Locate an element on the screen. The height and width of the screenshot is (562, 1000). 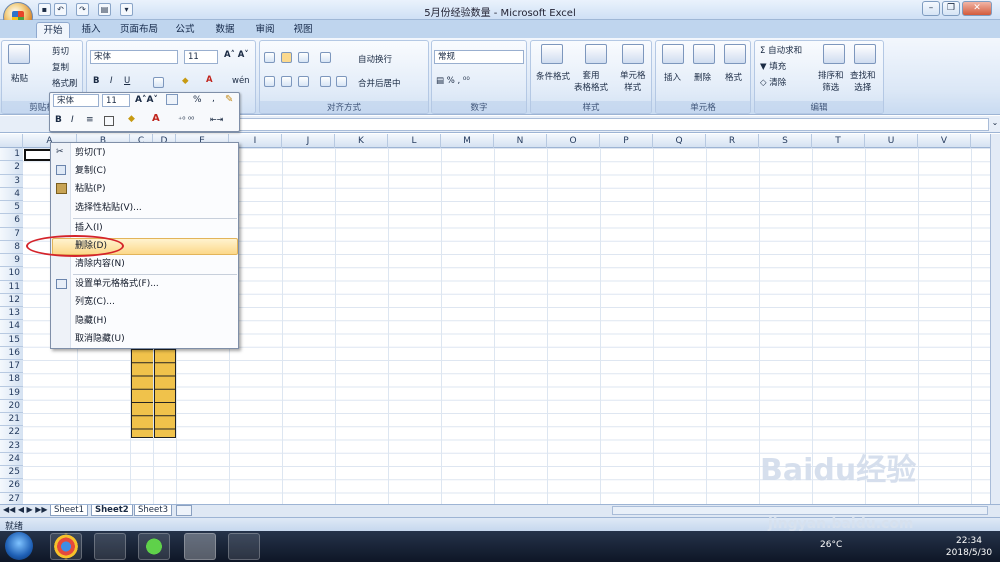
underline-icon: U is located at coordinates (127, 81).